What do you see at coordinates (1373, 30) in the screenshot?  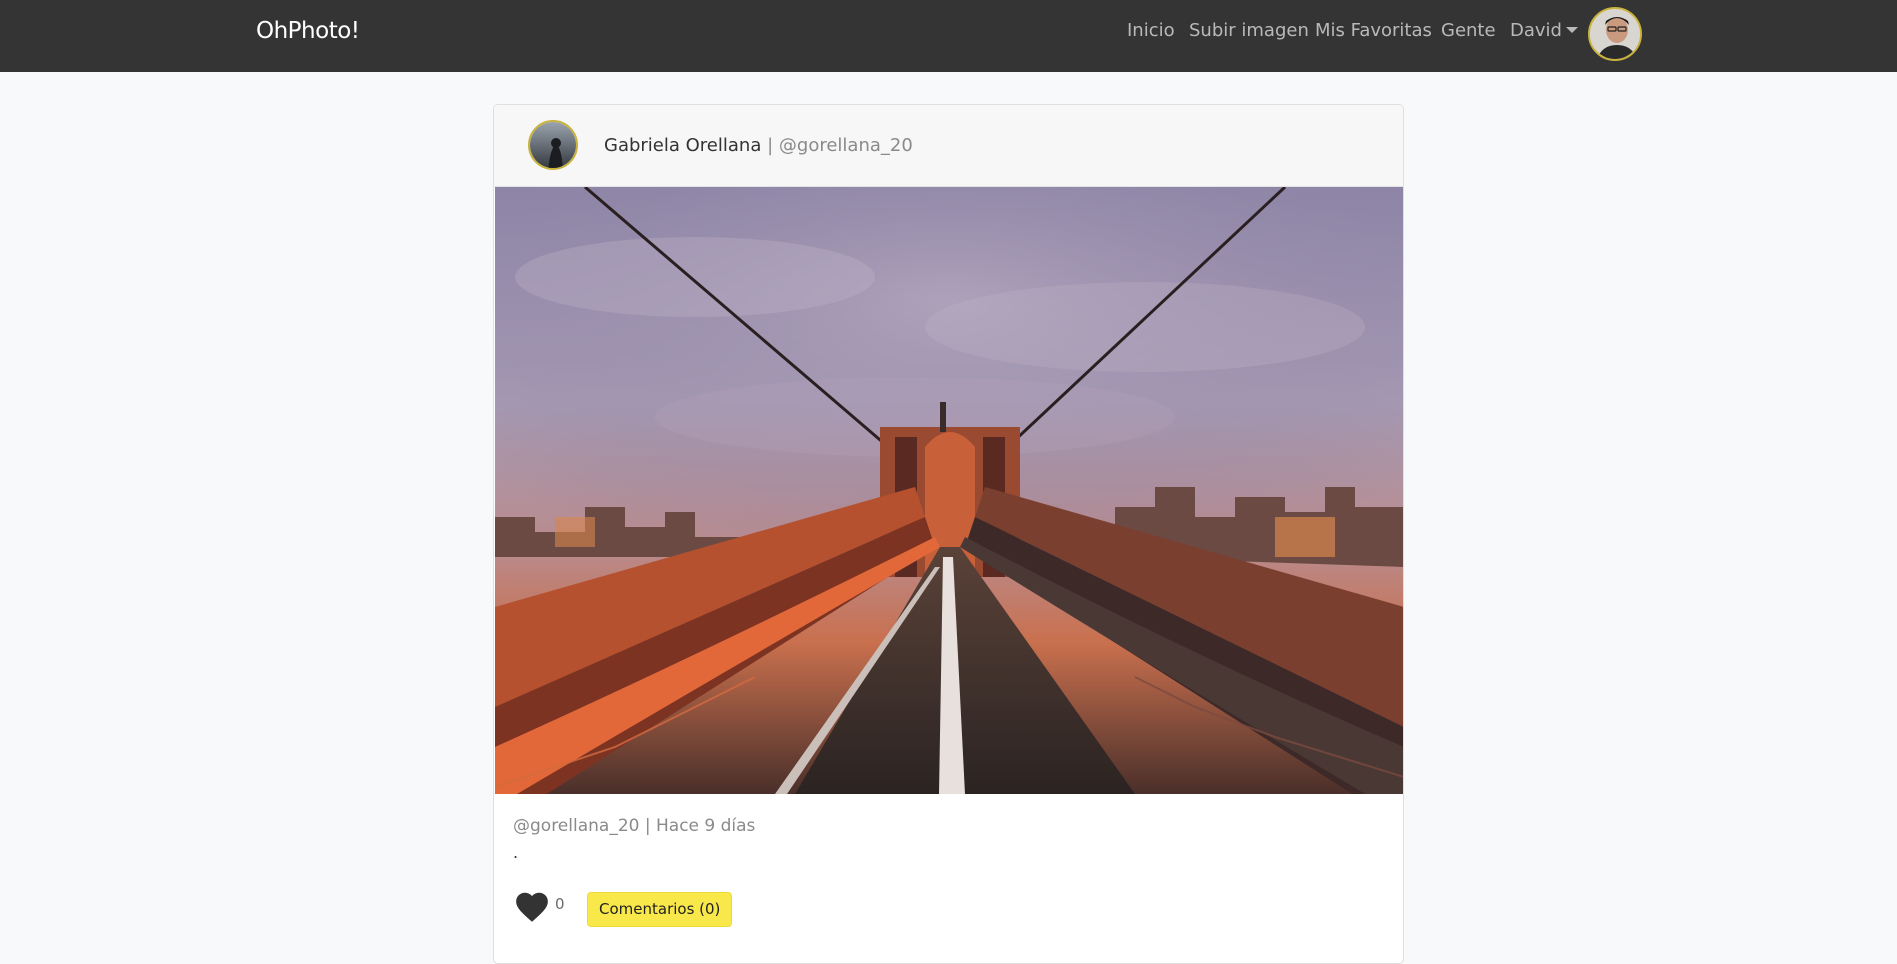 I see `nav-mis-favoritas: Mis Favoritas` at bounding box center [1373, 30].